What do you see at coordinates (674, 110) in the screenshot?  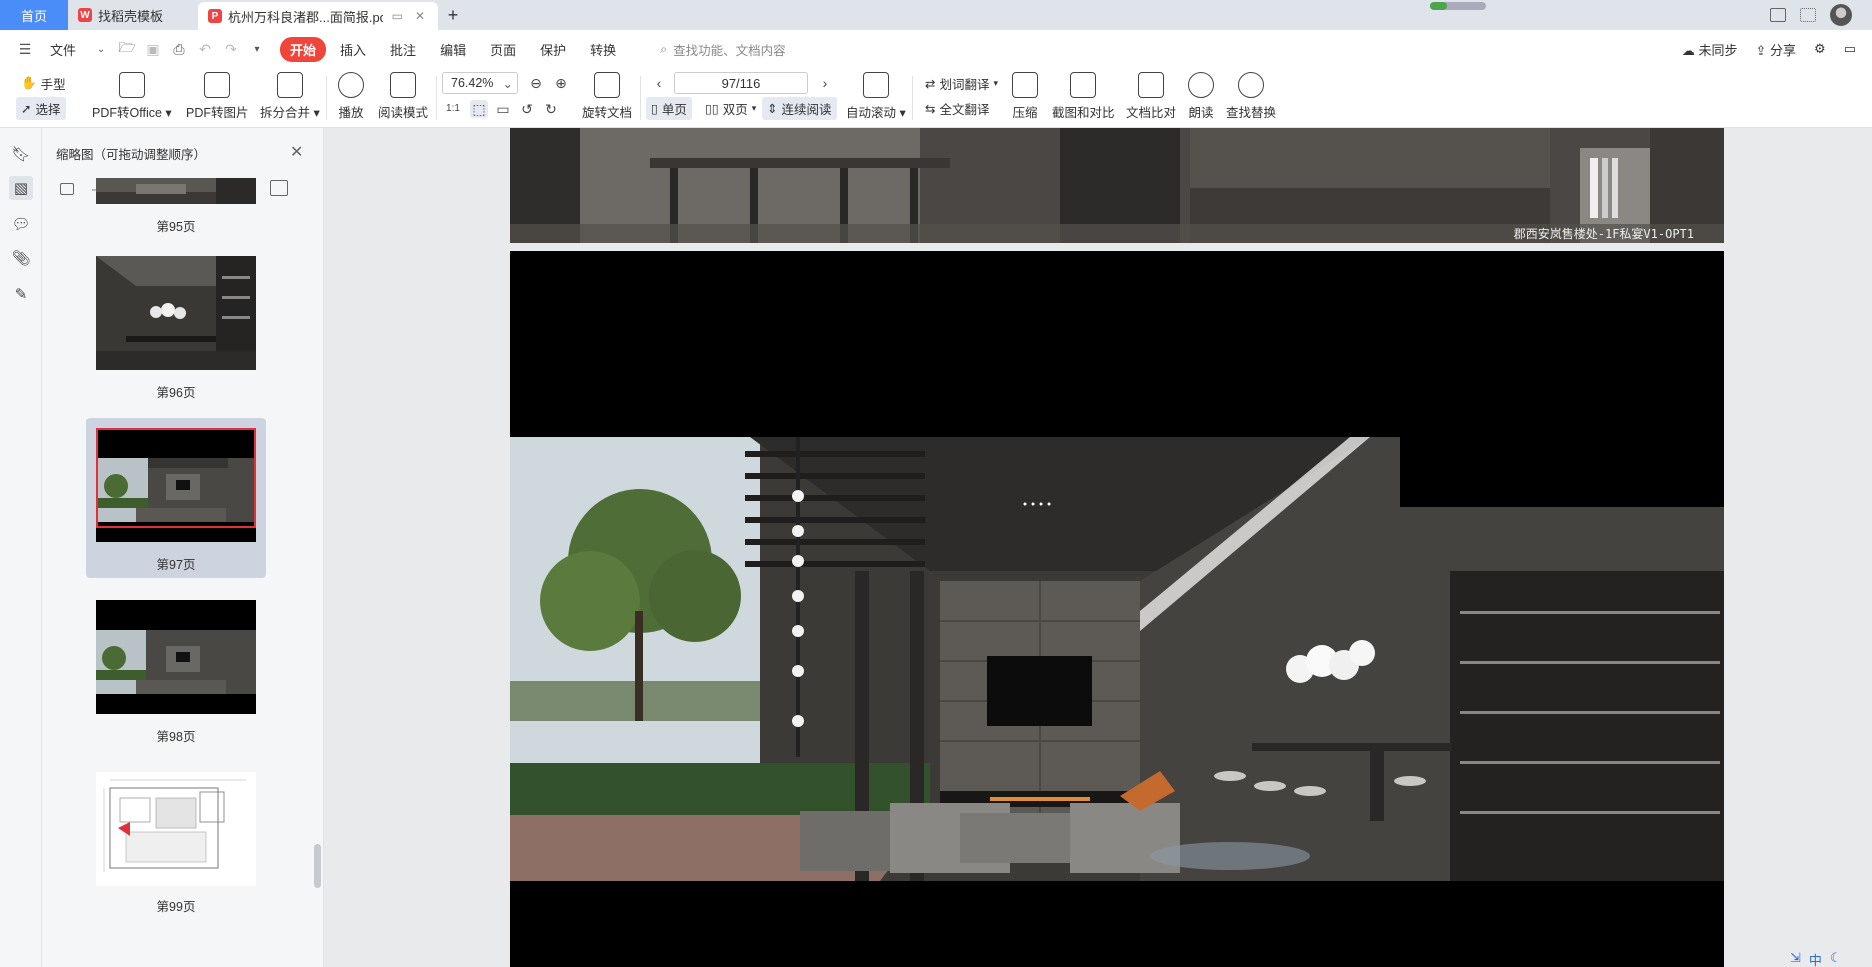 I see `single-page-label: 单页` at bounding box center [674, 110].